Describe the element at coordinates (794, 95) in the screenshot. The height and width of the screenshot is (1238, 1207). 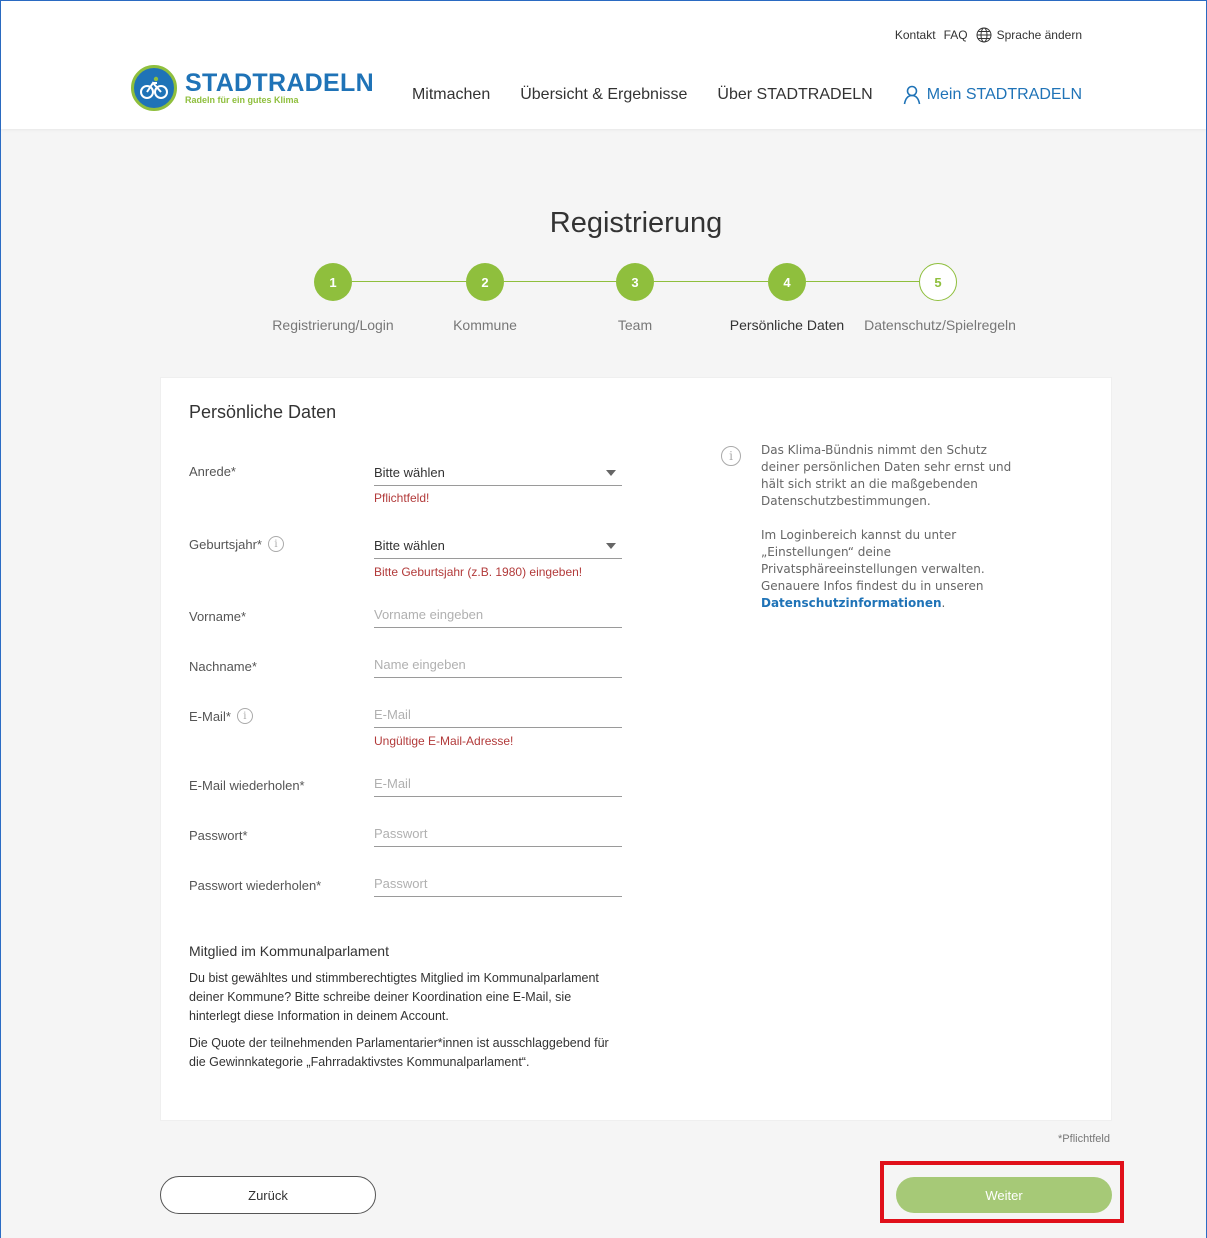
I see `nav-item-ueber: Über STADTRADELN` at that location.